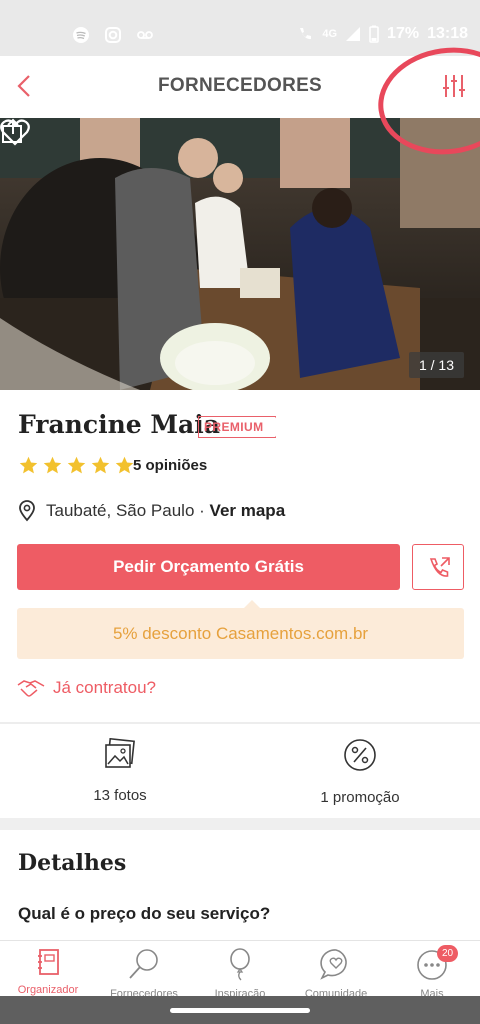  I want to click on nav-more: 20 Mais, so click(432, 972).